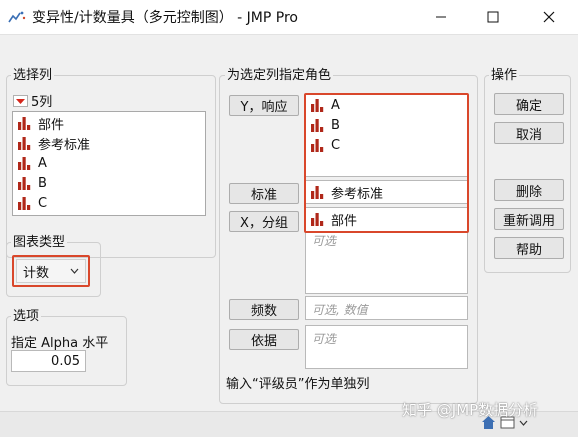 Image resolution: width=578 pixels, height=437 pixels. Describe the element at coordinates (529, 133) in the screenshot. I see `cancel-button: 取消` at that location.